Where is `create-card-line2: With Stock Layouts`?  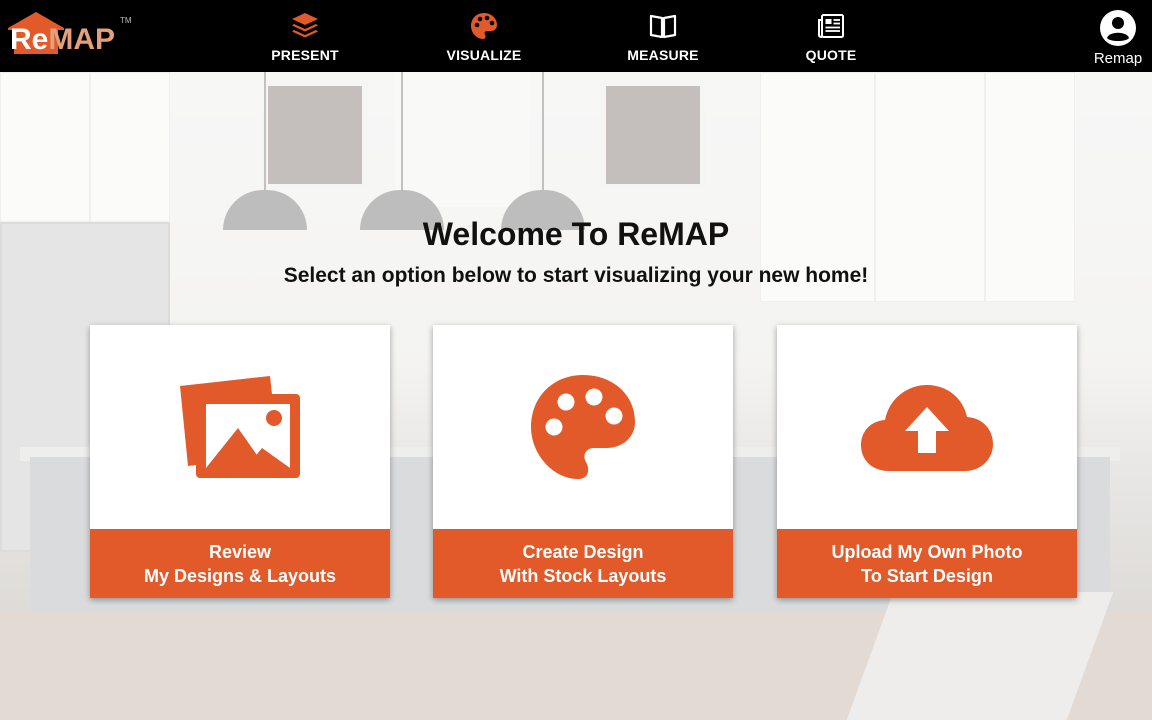 create-card-line2: With Stock Layouts is located at coordinates (583, 575).